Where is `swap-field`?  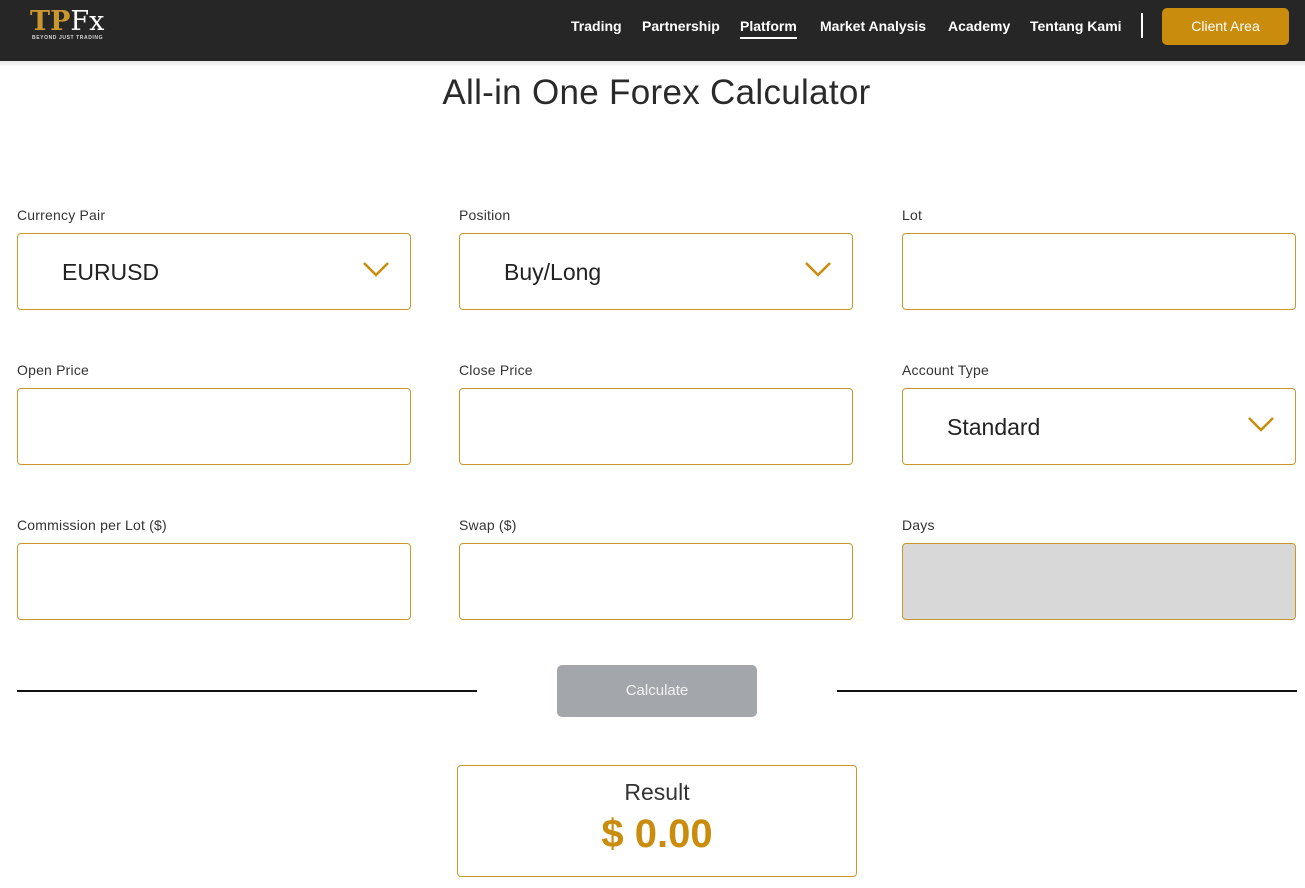 swap-field is located at coordinates (656, 581).